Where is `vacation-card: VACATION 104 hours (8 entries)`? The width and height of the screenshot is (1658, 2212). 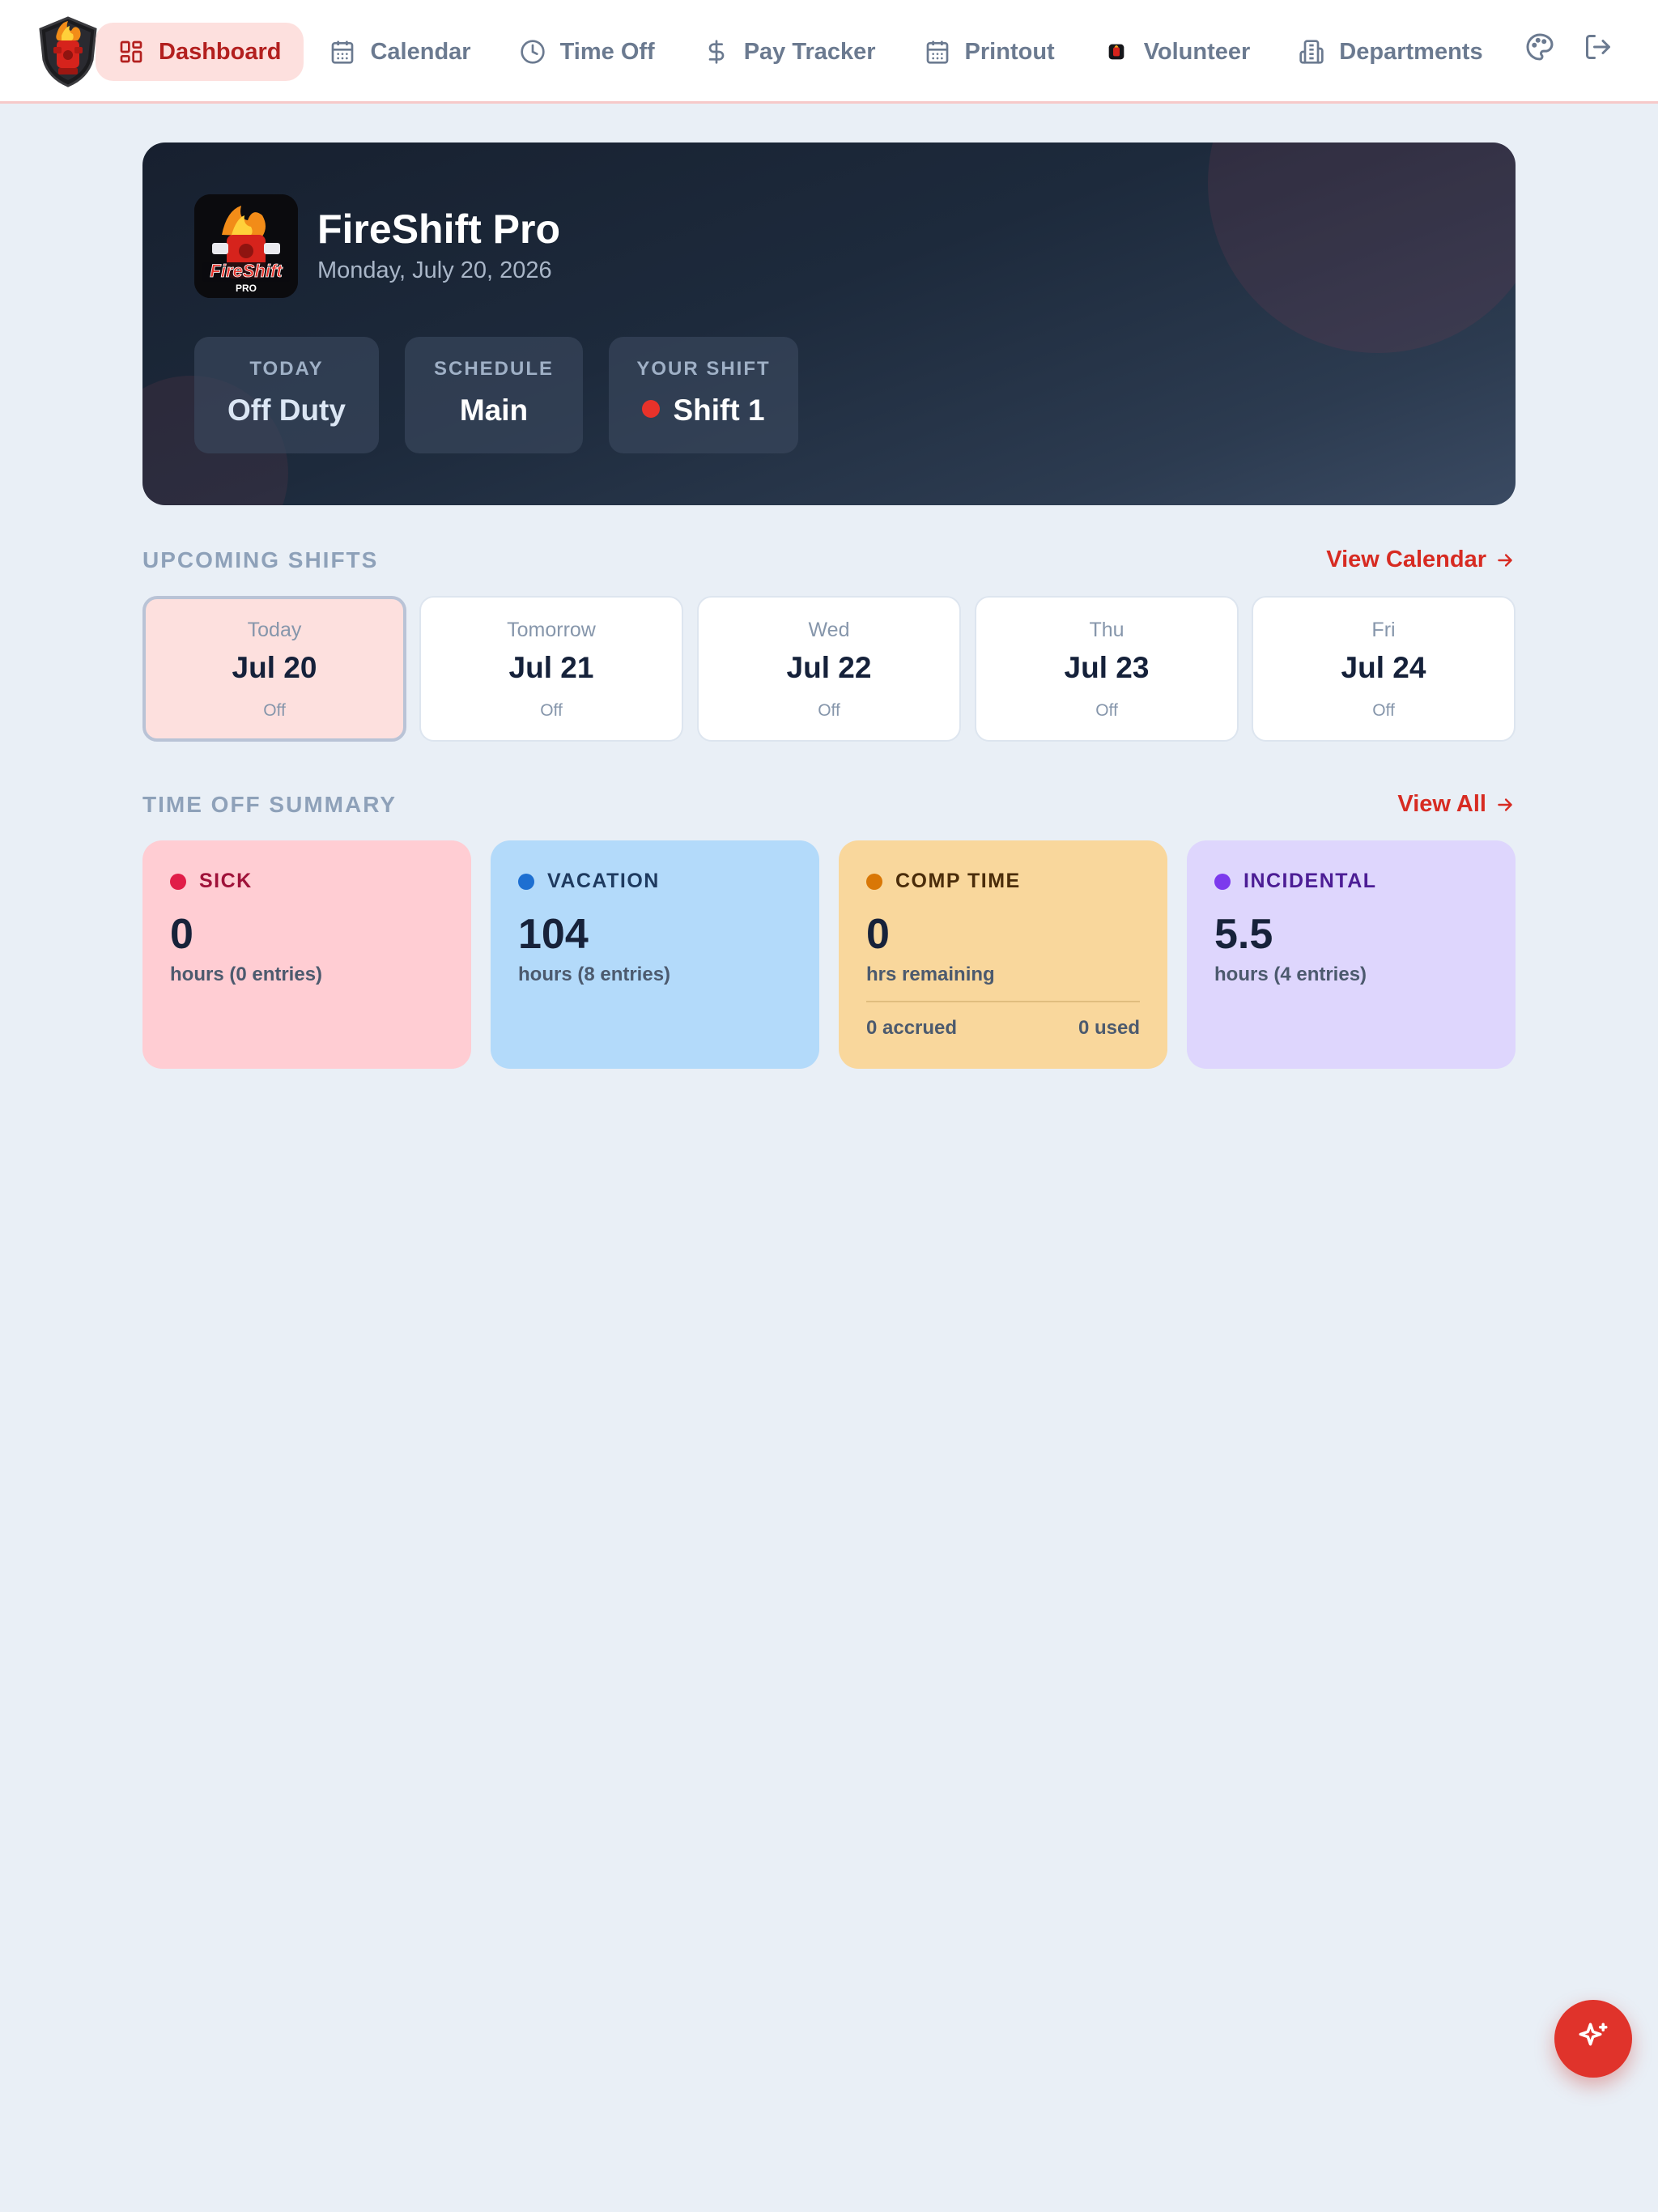 vacation-card: VACATION 104 hours (8 entries) is located at coordinates (655, 954).